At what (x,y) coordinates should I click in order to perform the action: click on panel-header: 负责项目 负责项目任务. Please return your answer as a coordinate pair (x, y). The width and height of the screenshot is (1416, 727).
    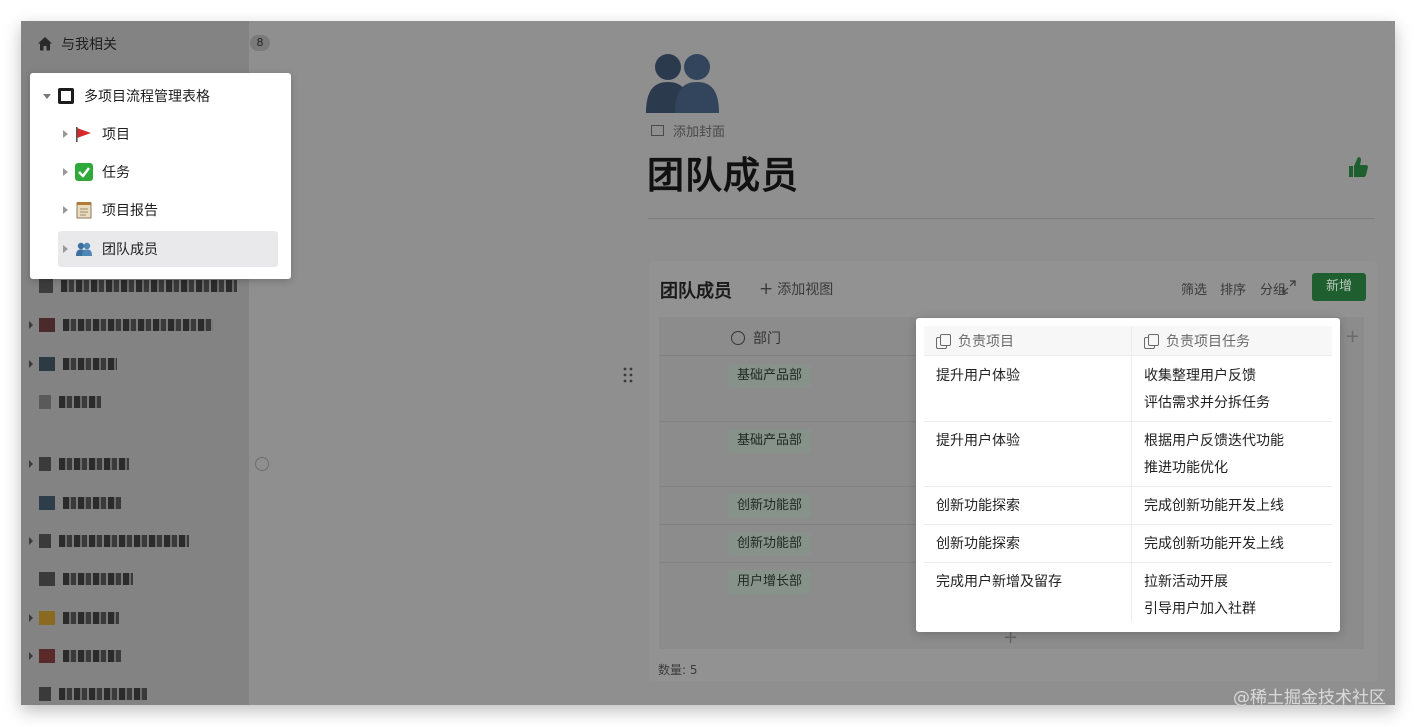
    Looking at the image, I should click on (1128, 341).